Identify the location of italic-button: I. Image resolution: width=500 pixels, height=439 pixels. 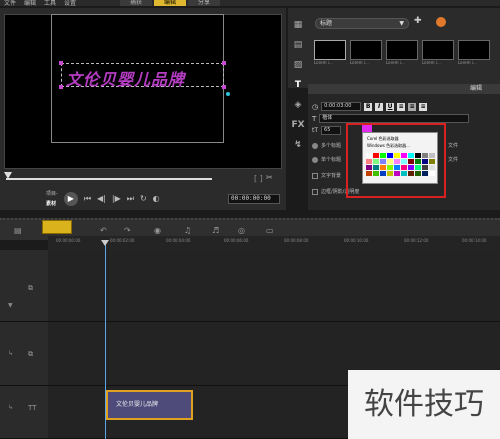
(379, 106).